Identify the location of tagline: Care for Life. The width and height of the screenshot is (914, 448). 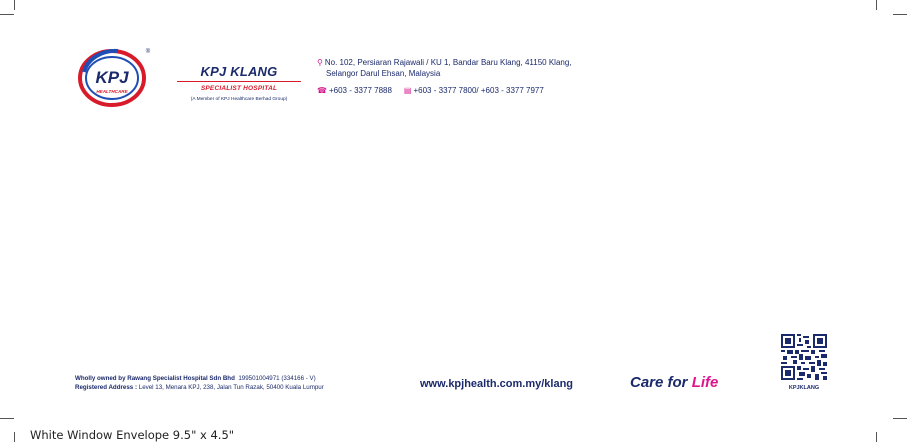
(674, 382).